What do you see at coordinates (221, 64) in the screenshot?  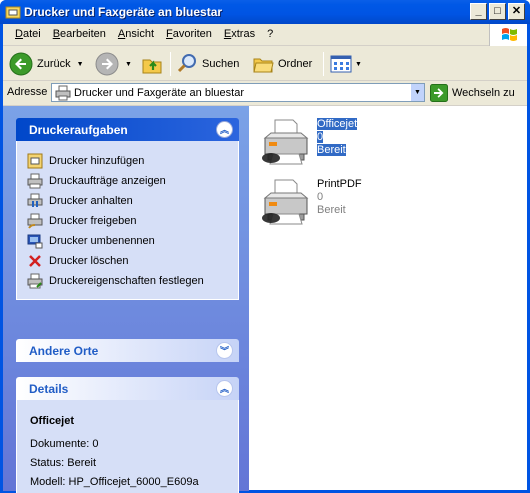 I see `search-label: Suchen` at bounding box center [221, 64].